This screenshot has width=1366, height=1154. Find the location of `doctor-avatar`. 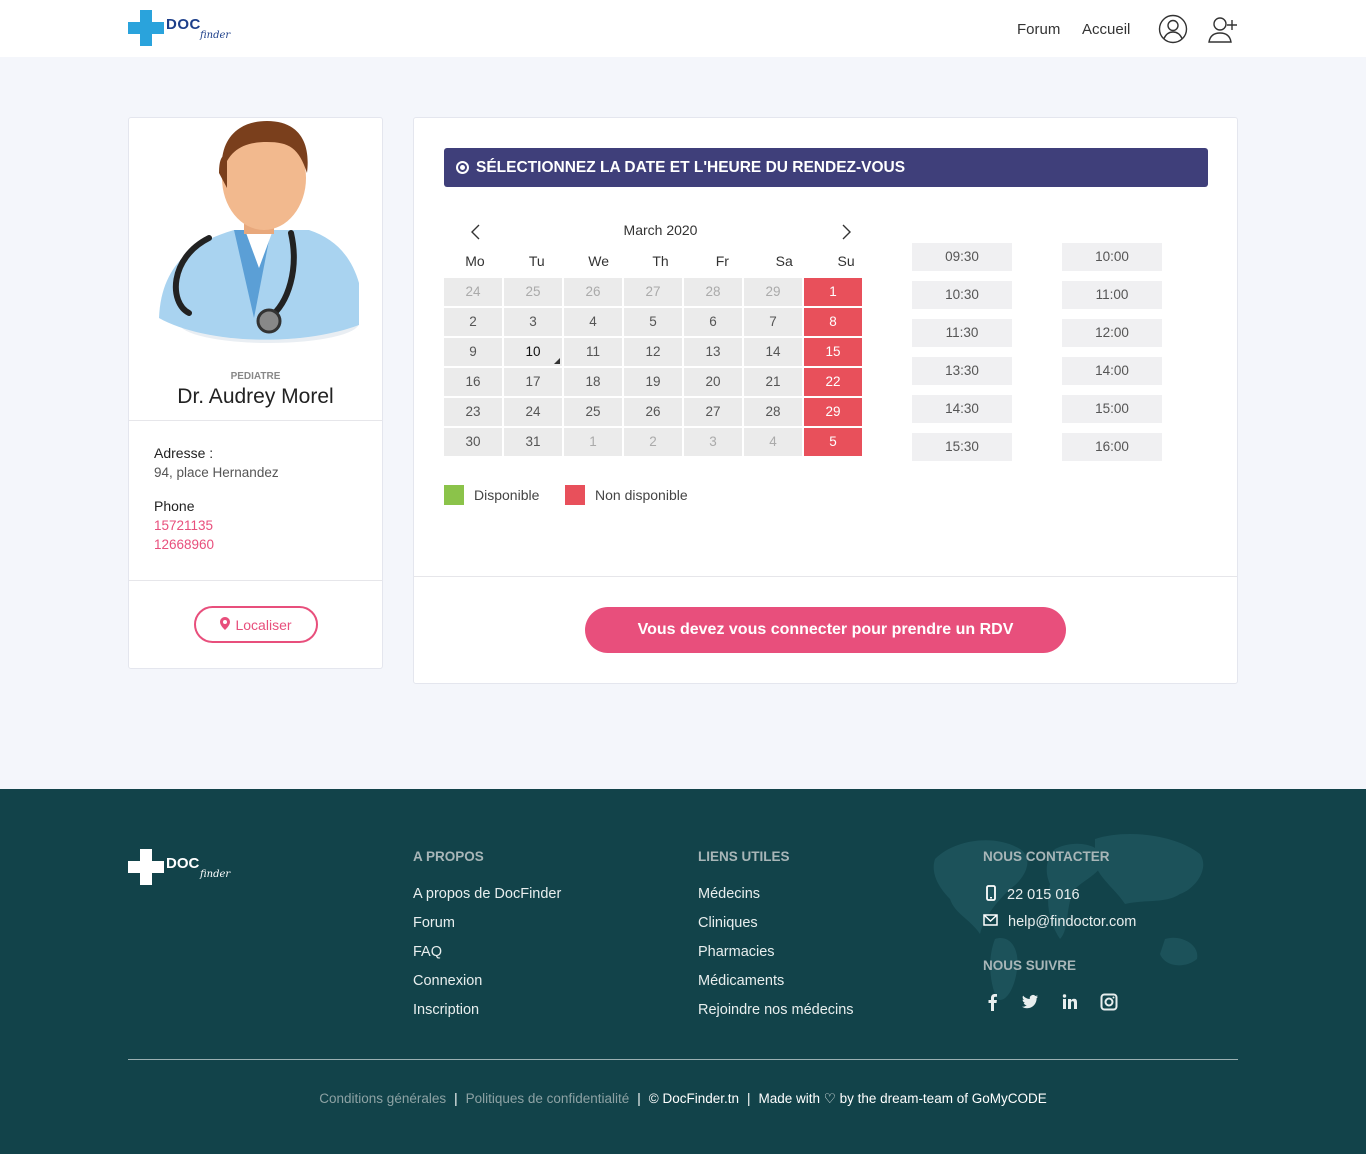

doctor-avatar is located at coordinates (259, 232).